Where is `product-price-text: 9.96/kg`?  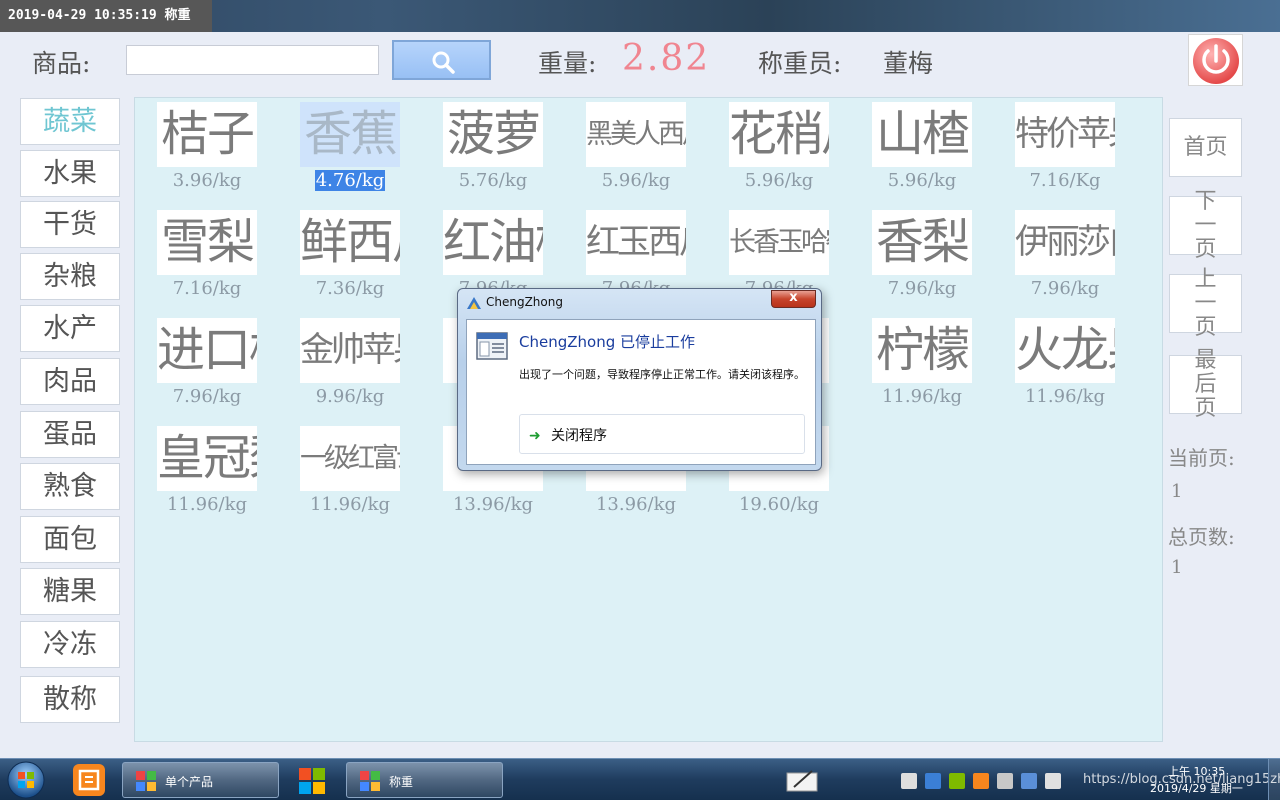 product-price-text: 9.96/kg is located at coordinates (350, 396).